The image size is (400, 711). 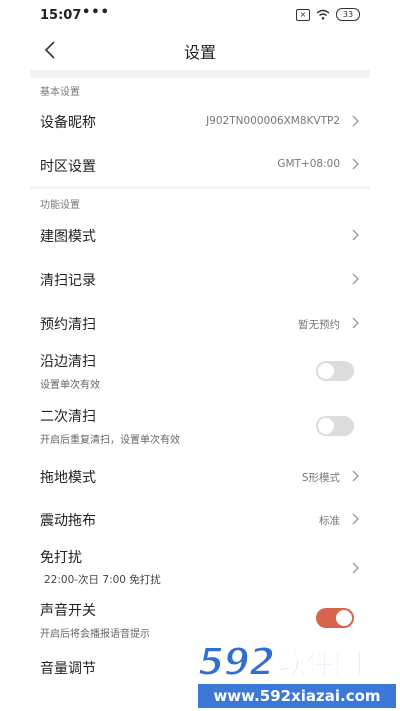 I want to click on row-sublabel: 设置单次有效, so click(x=70, y=385).